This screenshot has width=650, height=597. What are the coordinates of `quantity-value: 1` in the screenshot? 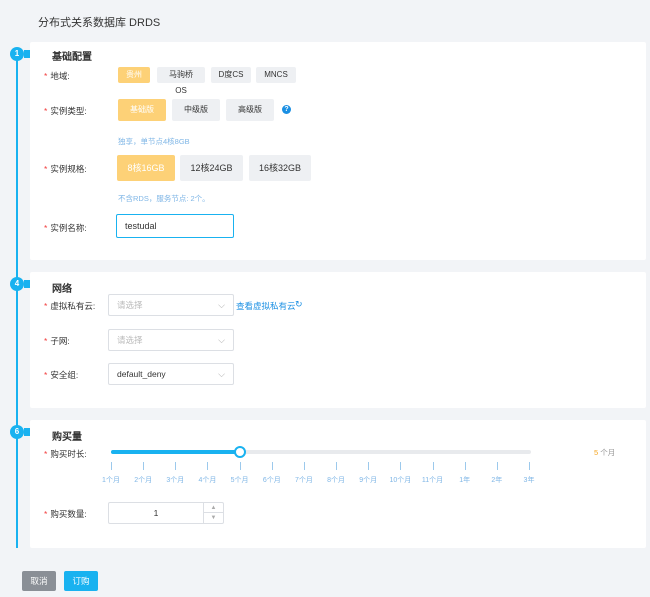 It's located at (156, 513).